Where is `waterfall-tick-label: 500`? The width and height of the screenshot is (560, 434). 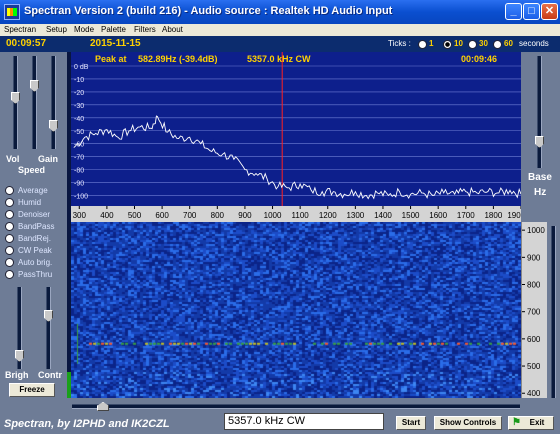
waterfall-tick-label: 500 is located at coordinates (534, 366).